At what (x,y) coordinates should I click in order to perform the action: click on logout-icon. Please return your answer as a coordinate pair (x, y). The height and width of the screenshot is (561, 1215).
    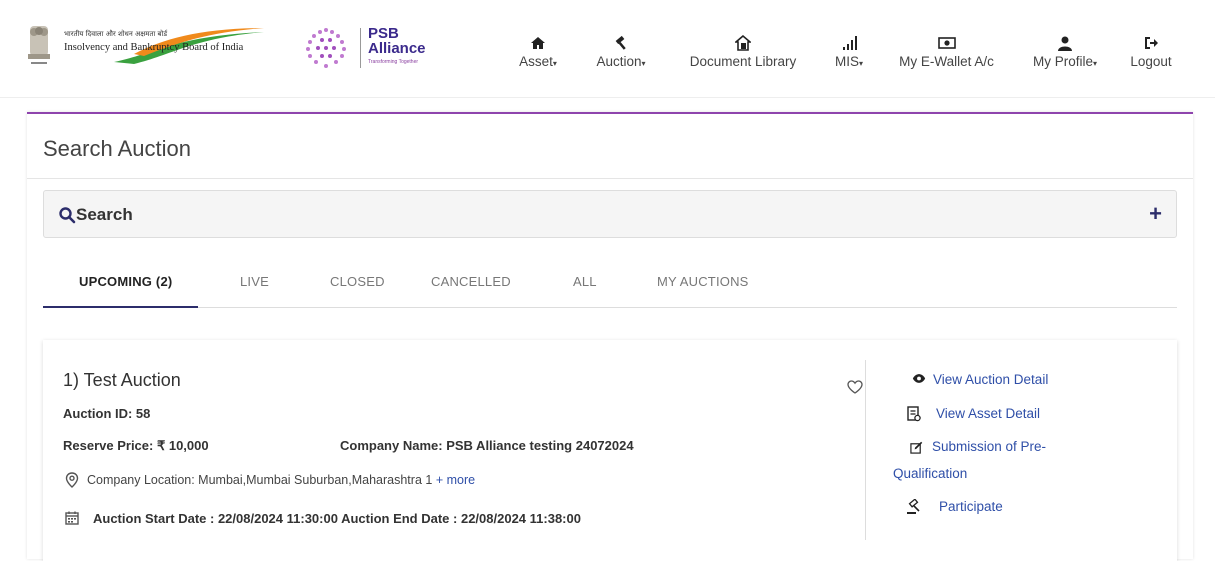
    Looking at the image, I should click on (1151, 43).